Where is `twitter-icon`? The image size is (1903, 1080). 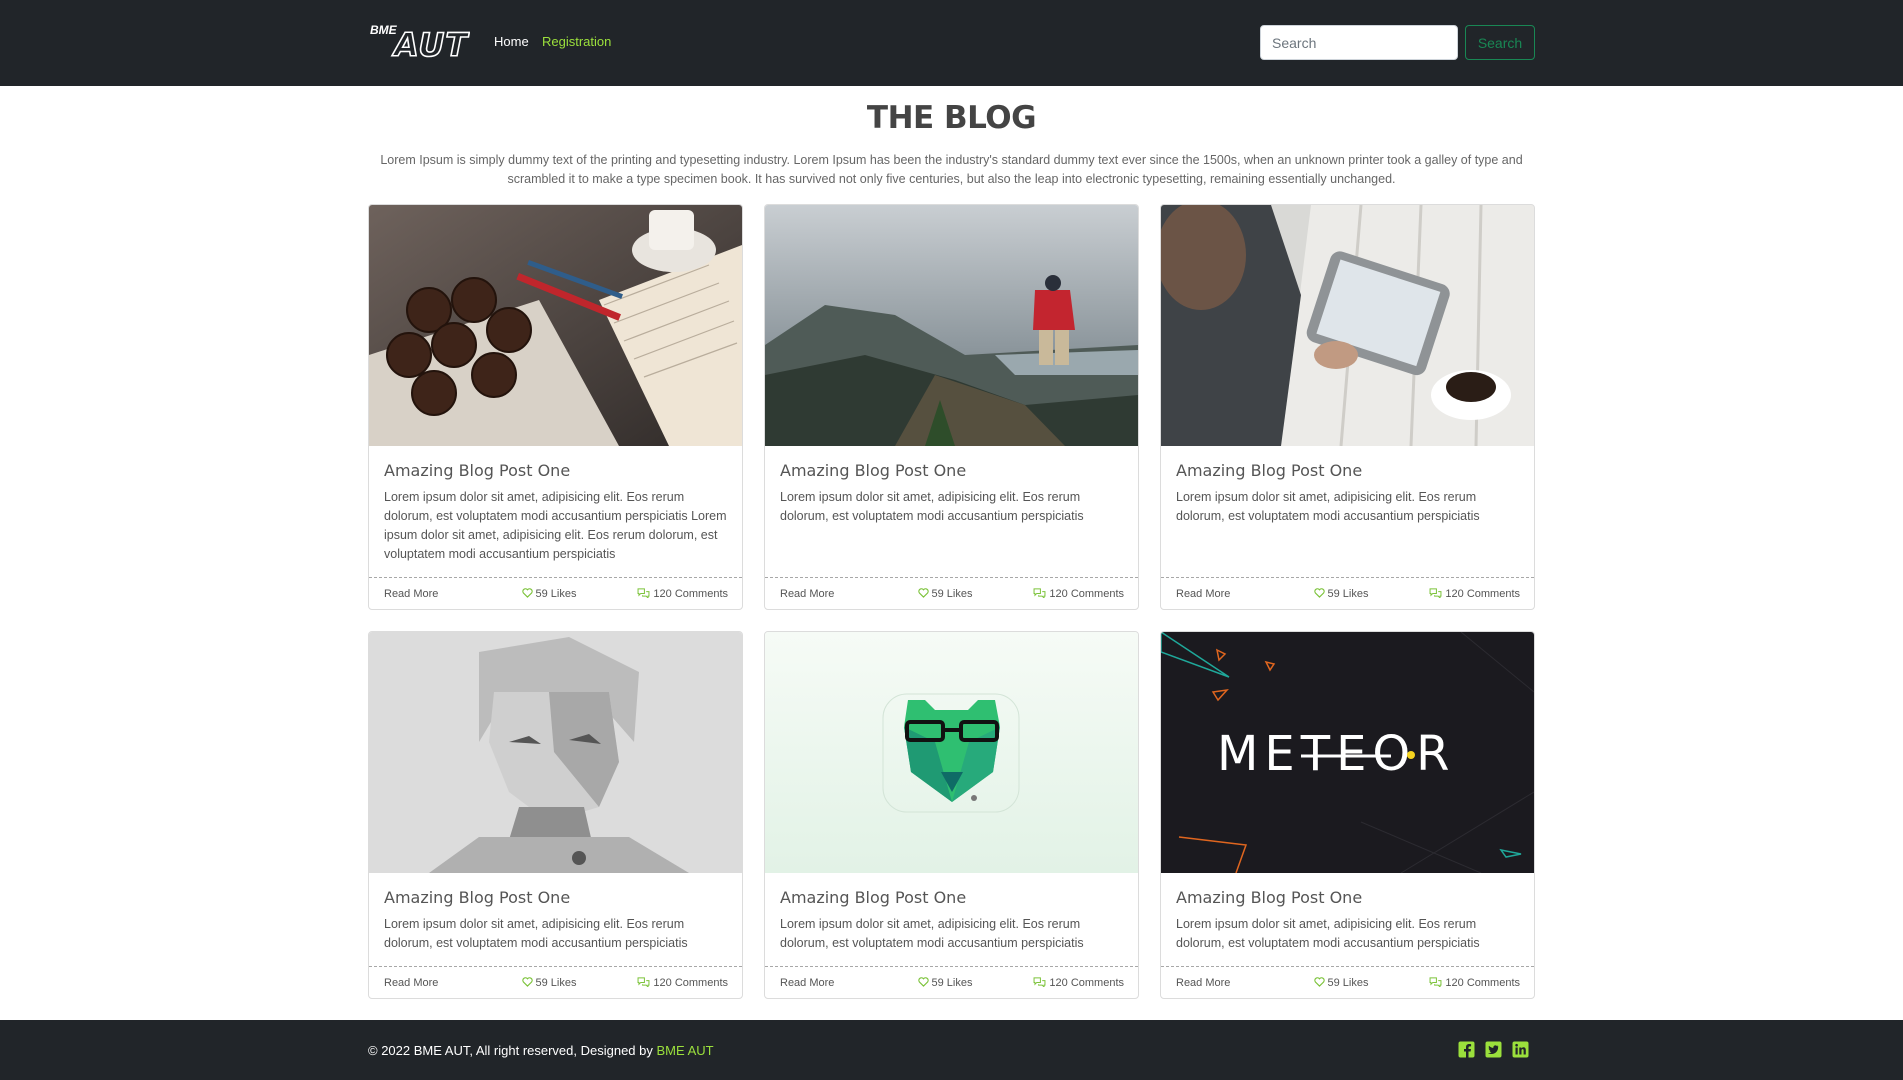
twitter-icon is located at coordinates (1493, 1049).